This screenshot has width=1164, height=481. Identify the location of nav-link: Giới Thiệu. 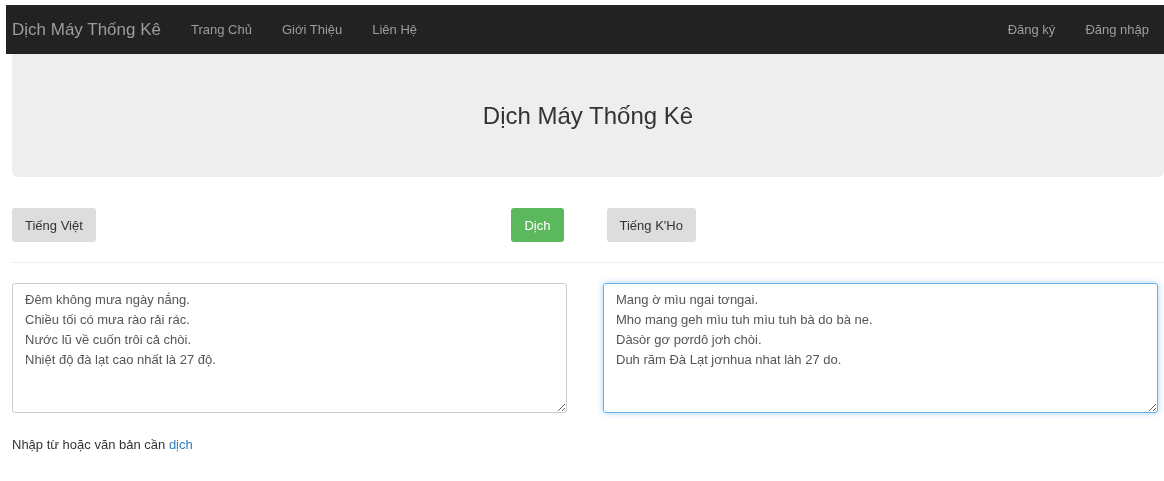
(312, 29).